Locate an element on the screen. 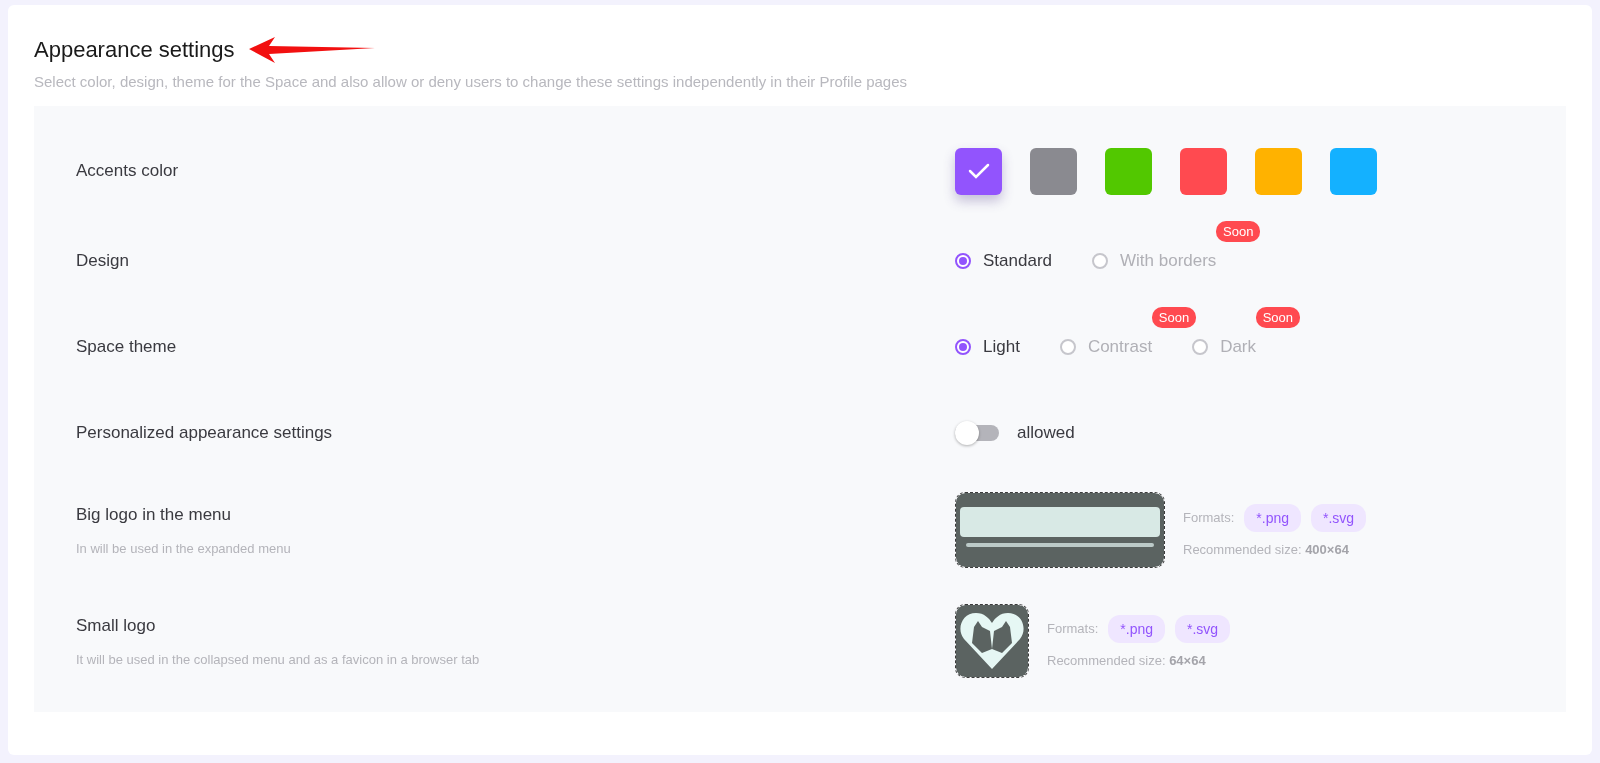 The image size is (1600, 763). setting-label: Big logo in the menu is located at coordinates (154, 514).